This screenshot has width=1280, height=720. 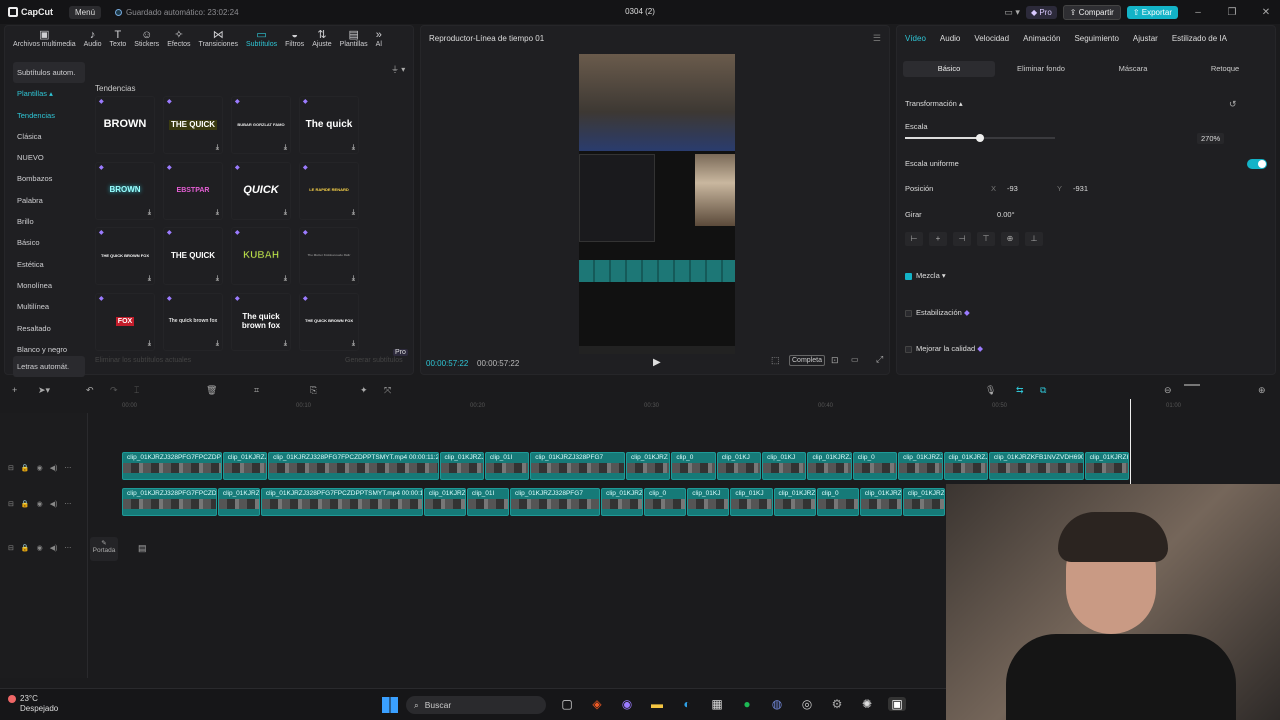 I want to click on track2-clip: clip_0, so click(x=665, y=502).